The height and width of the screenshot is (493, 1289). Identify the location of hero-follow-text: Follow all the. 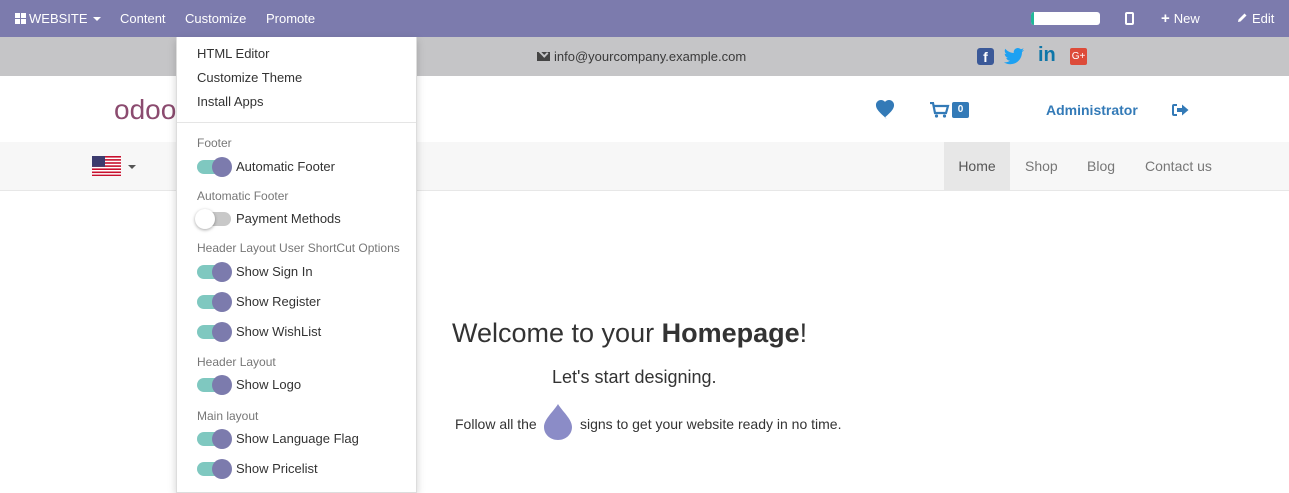
(496, 424).